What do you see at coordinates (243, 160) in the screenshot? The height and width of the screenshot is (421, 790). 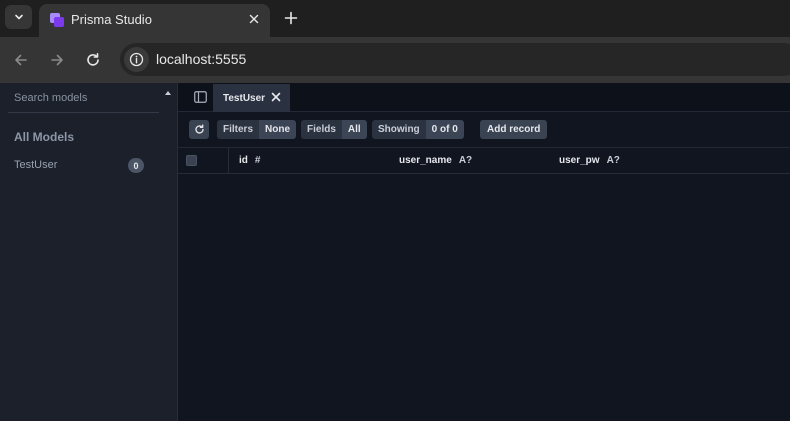 I see `column-name: id` at bounding box center [243, 160].